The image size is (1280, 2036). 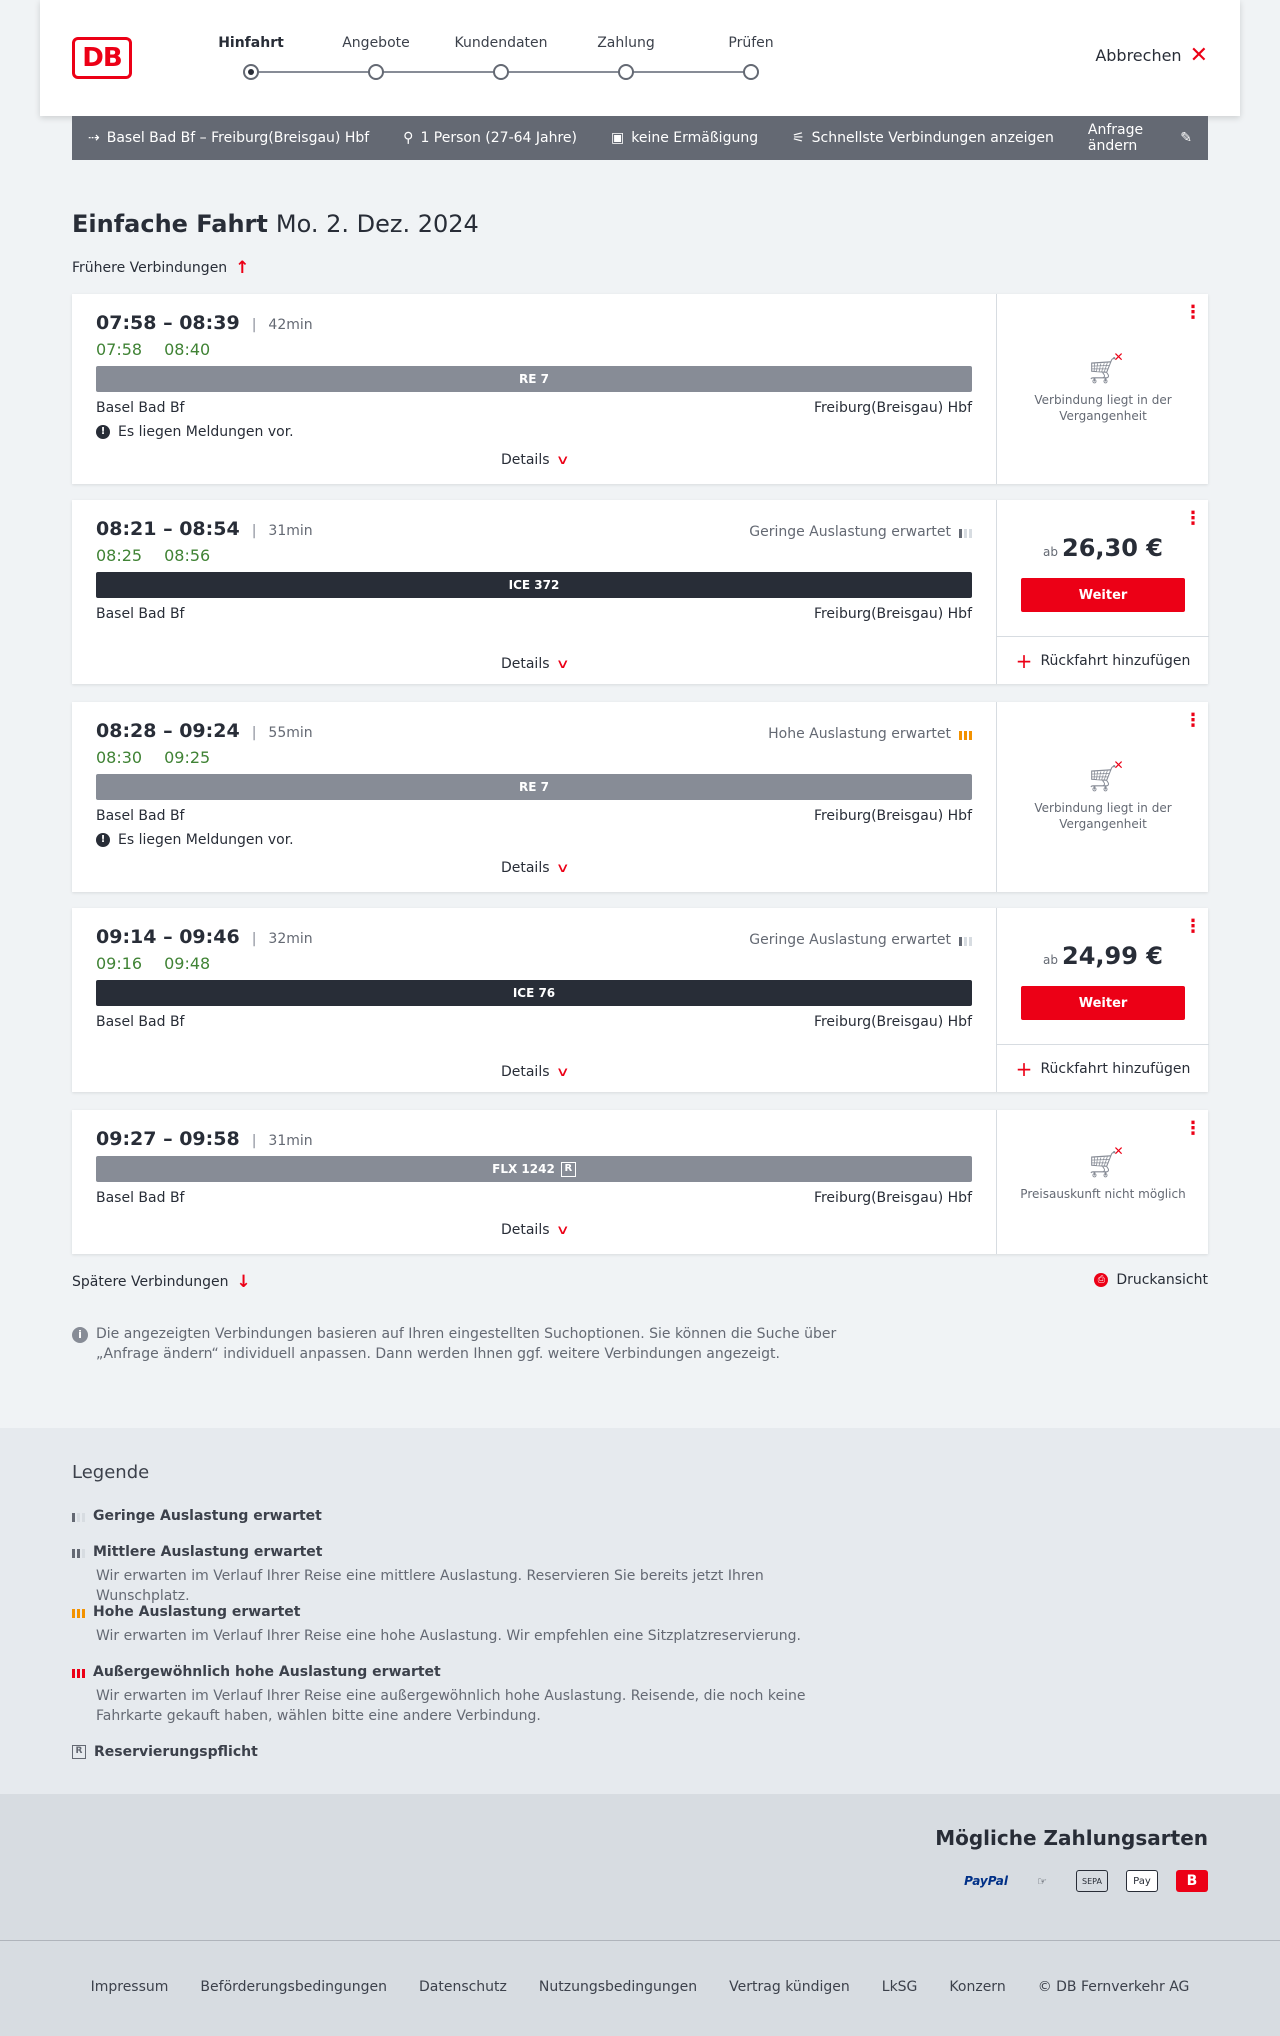 What do you see at coordinates (119, 555) in the screenshot?
I see `realtime-departure: 08:25` at bounding box center [119, 555].